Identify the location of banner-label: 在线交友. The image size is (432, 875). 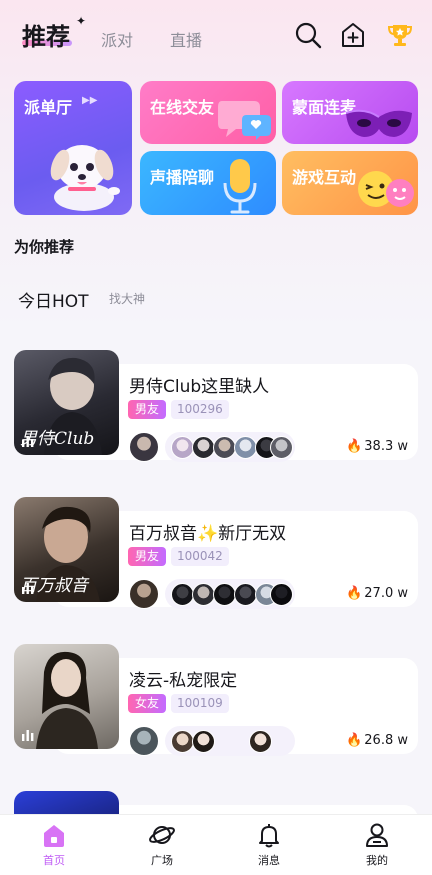
(182, 107).